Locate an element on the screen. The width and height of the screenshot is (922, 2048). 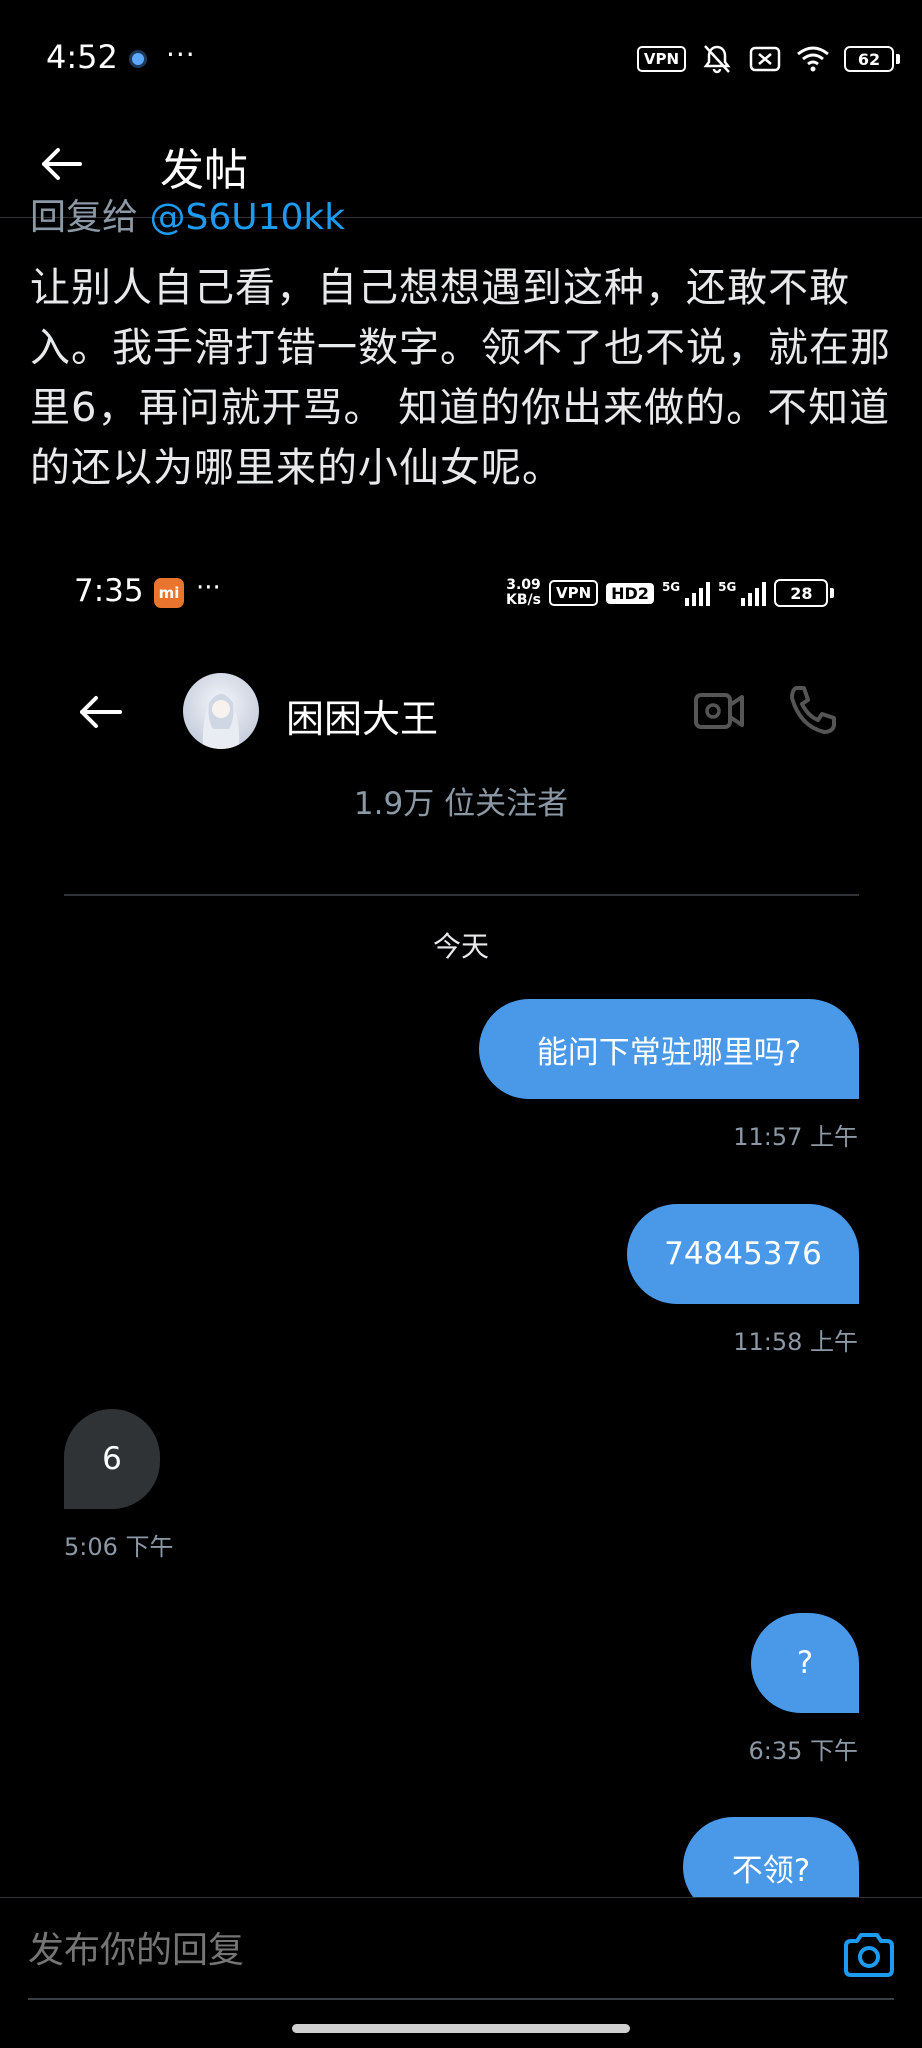
mute-icon is located at coordinates (717, 59).